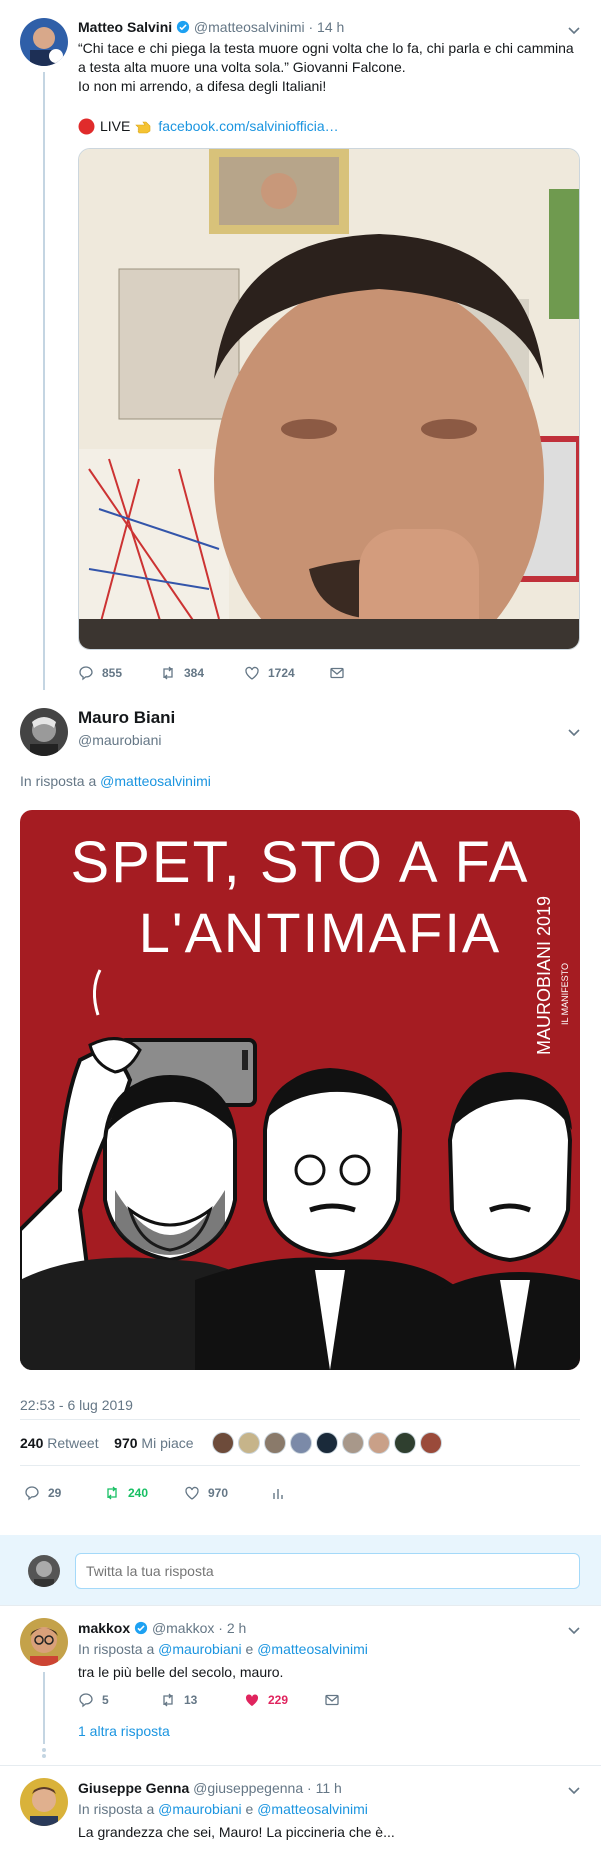 The image size is (601, 1853). I want to click on like-button: 1724, so click(286, 673).